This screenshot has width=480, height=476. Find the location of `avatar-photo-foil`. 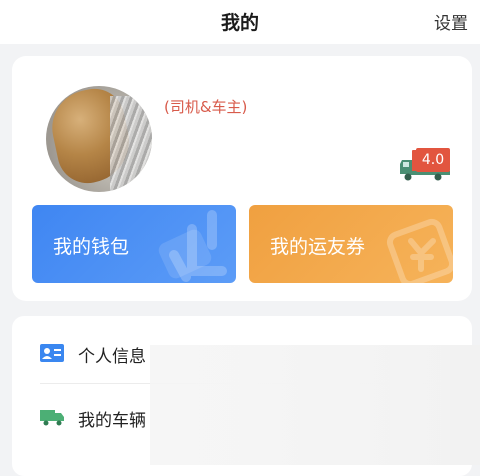

avatar-photo-foil is located at coordinates (131, 144).